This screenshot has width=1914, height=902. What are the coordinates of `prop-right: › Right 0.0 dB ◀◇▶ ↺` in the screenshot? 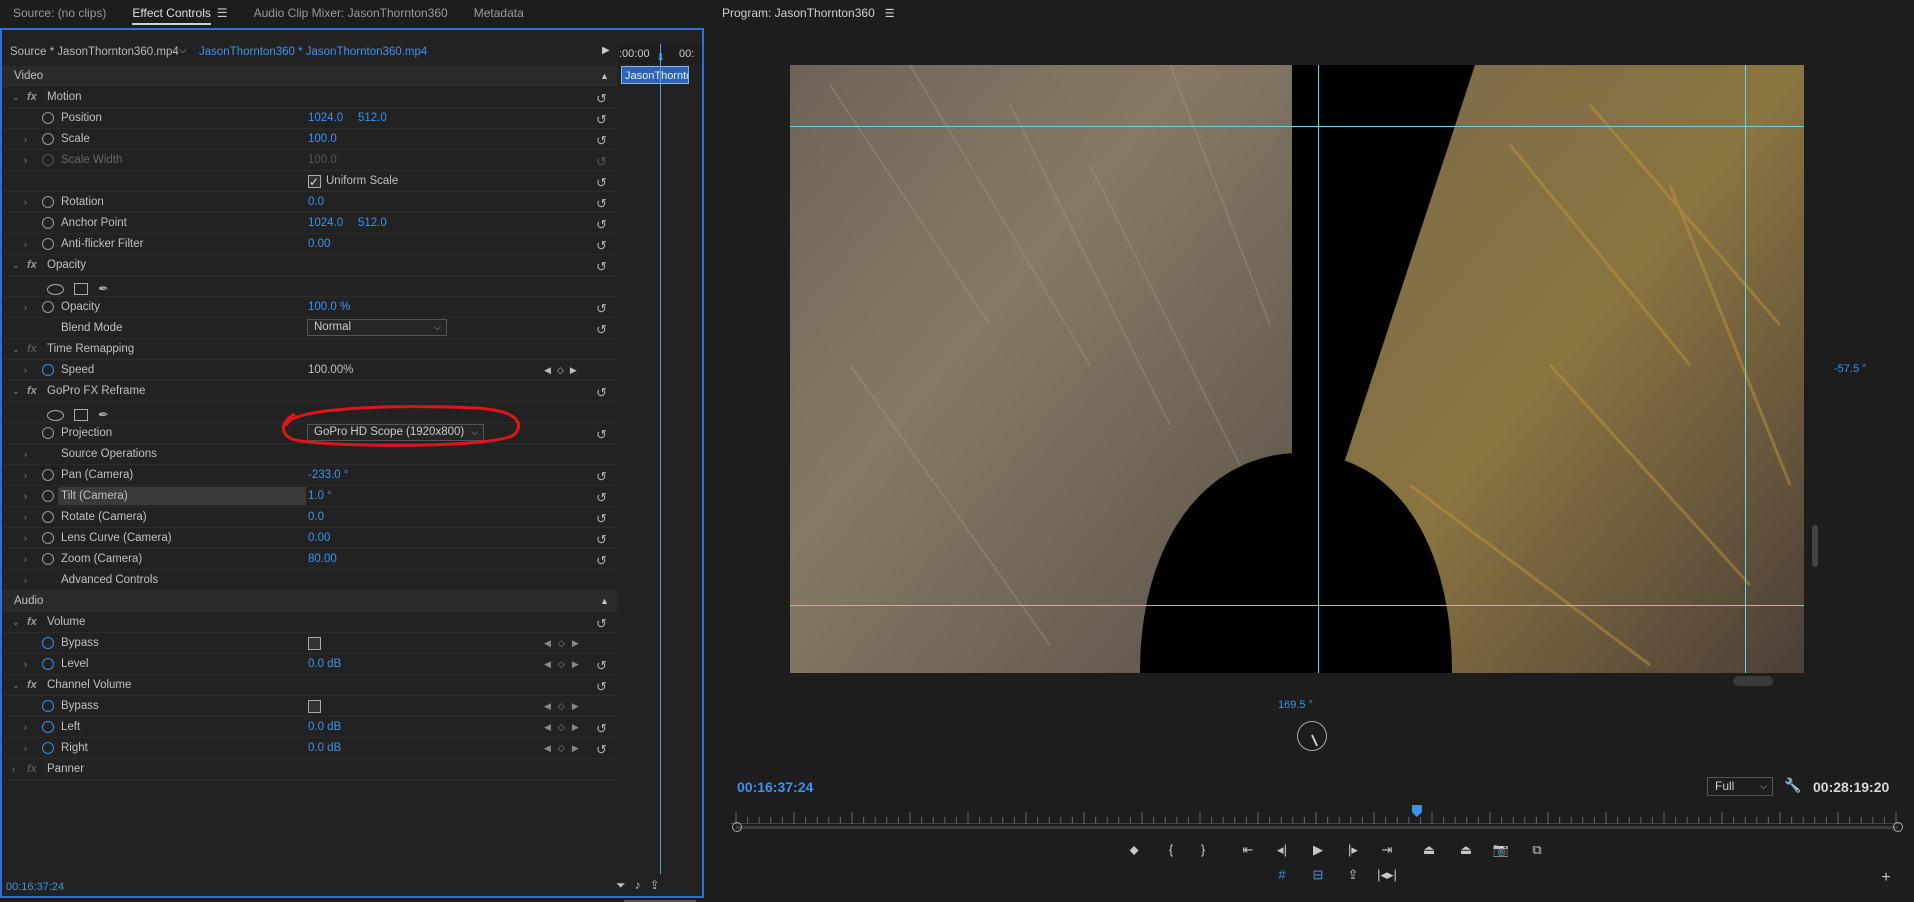 It's located at (309, 748).